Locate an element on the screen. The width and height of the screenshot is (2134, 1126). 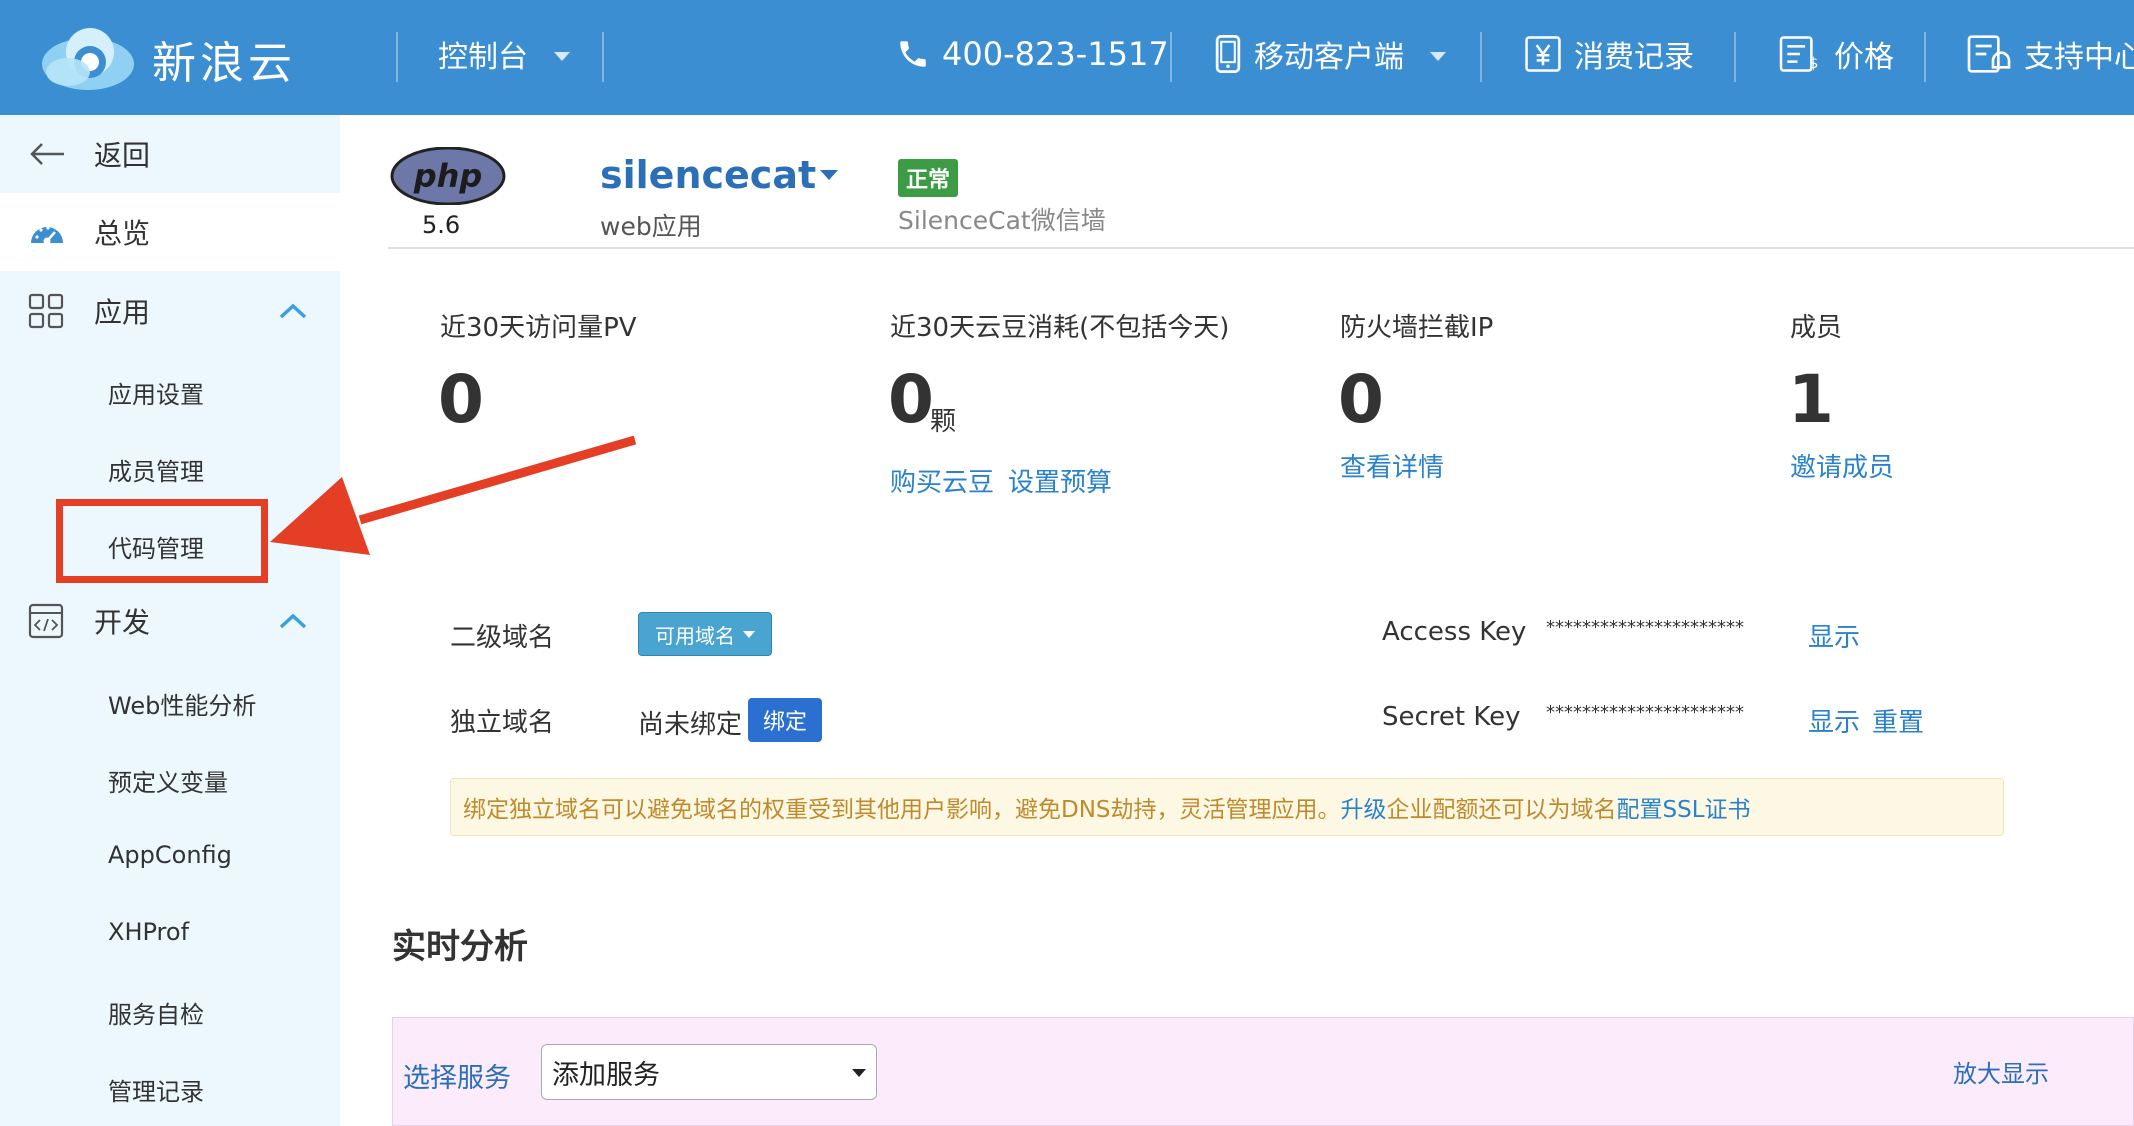
mobile-client-menu: 移动客户端 is located at coordinates (1330, 54).